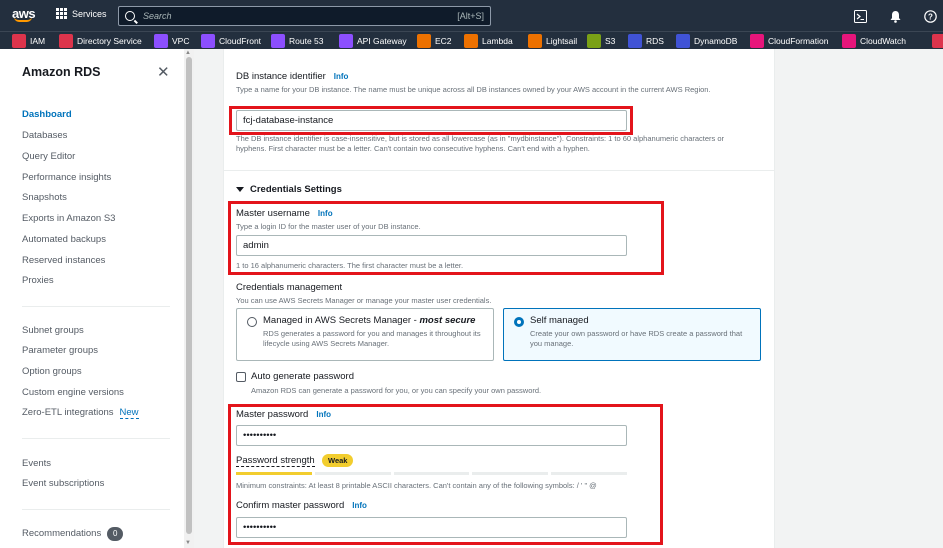  What do you see at coordinates (937, 41) in the screenshot?
I see `favorite-ai: Ai` at bounding box center [937, 41].